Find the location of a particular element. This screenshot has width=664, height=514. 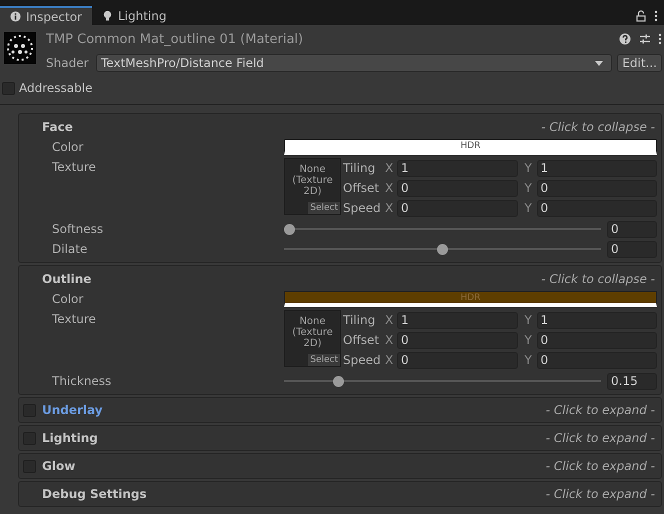

section-title: Face is located at coordinates (292, 127).